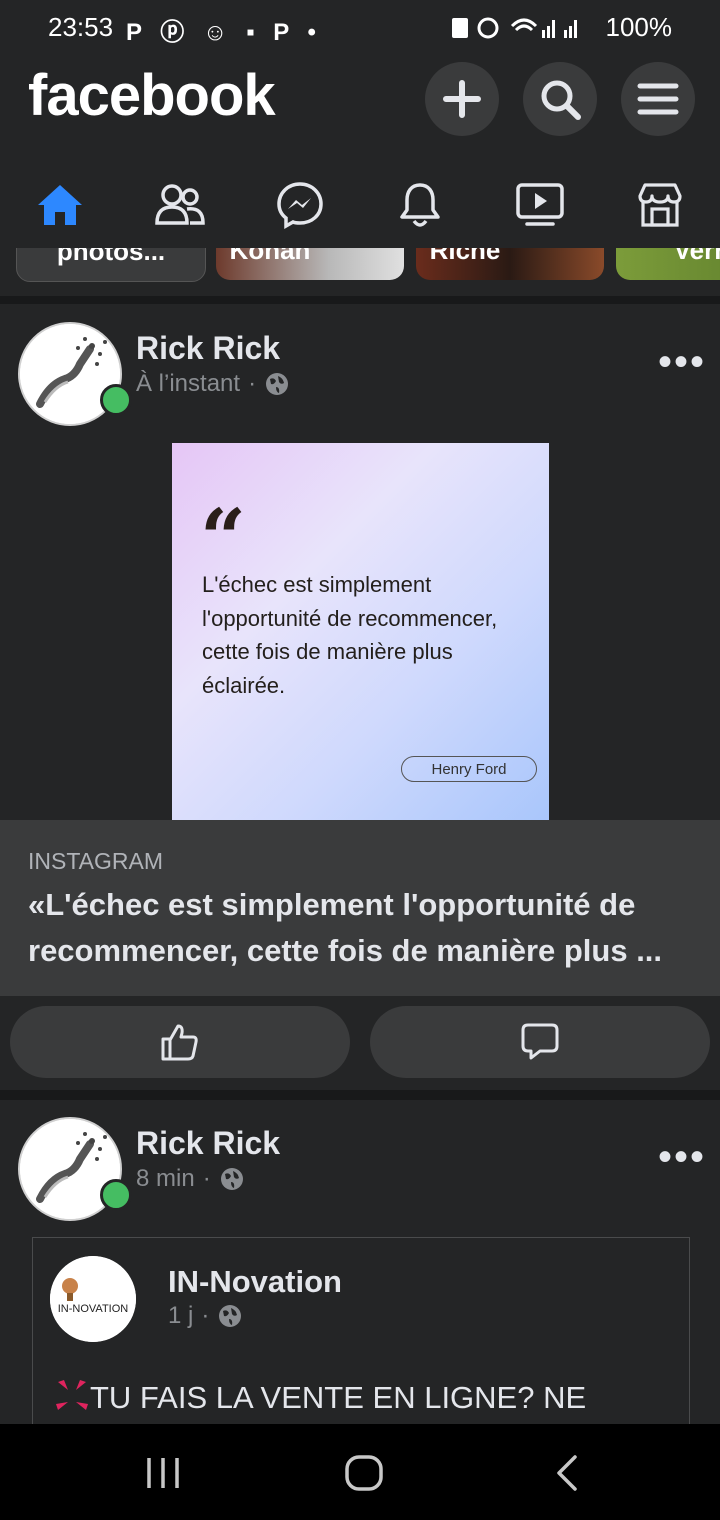 The width and height of the screenshot is (720, 1520). I want to click on facebook-logo: facebook, so click(152, 95).